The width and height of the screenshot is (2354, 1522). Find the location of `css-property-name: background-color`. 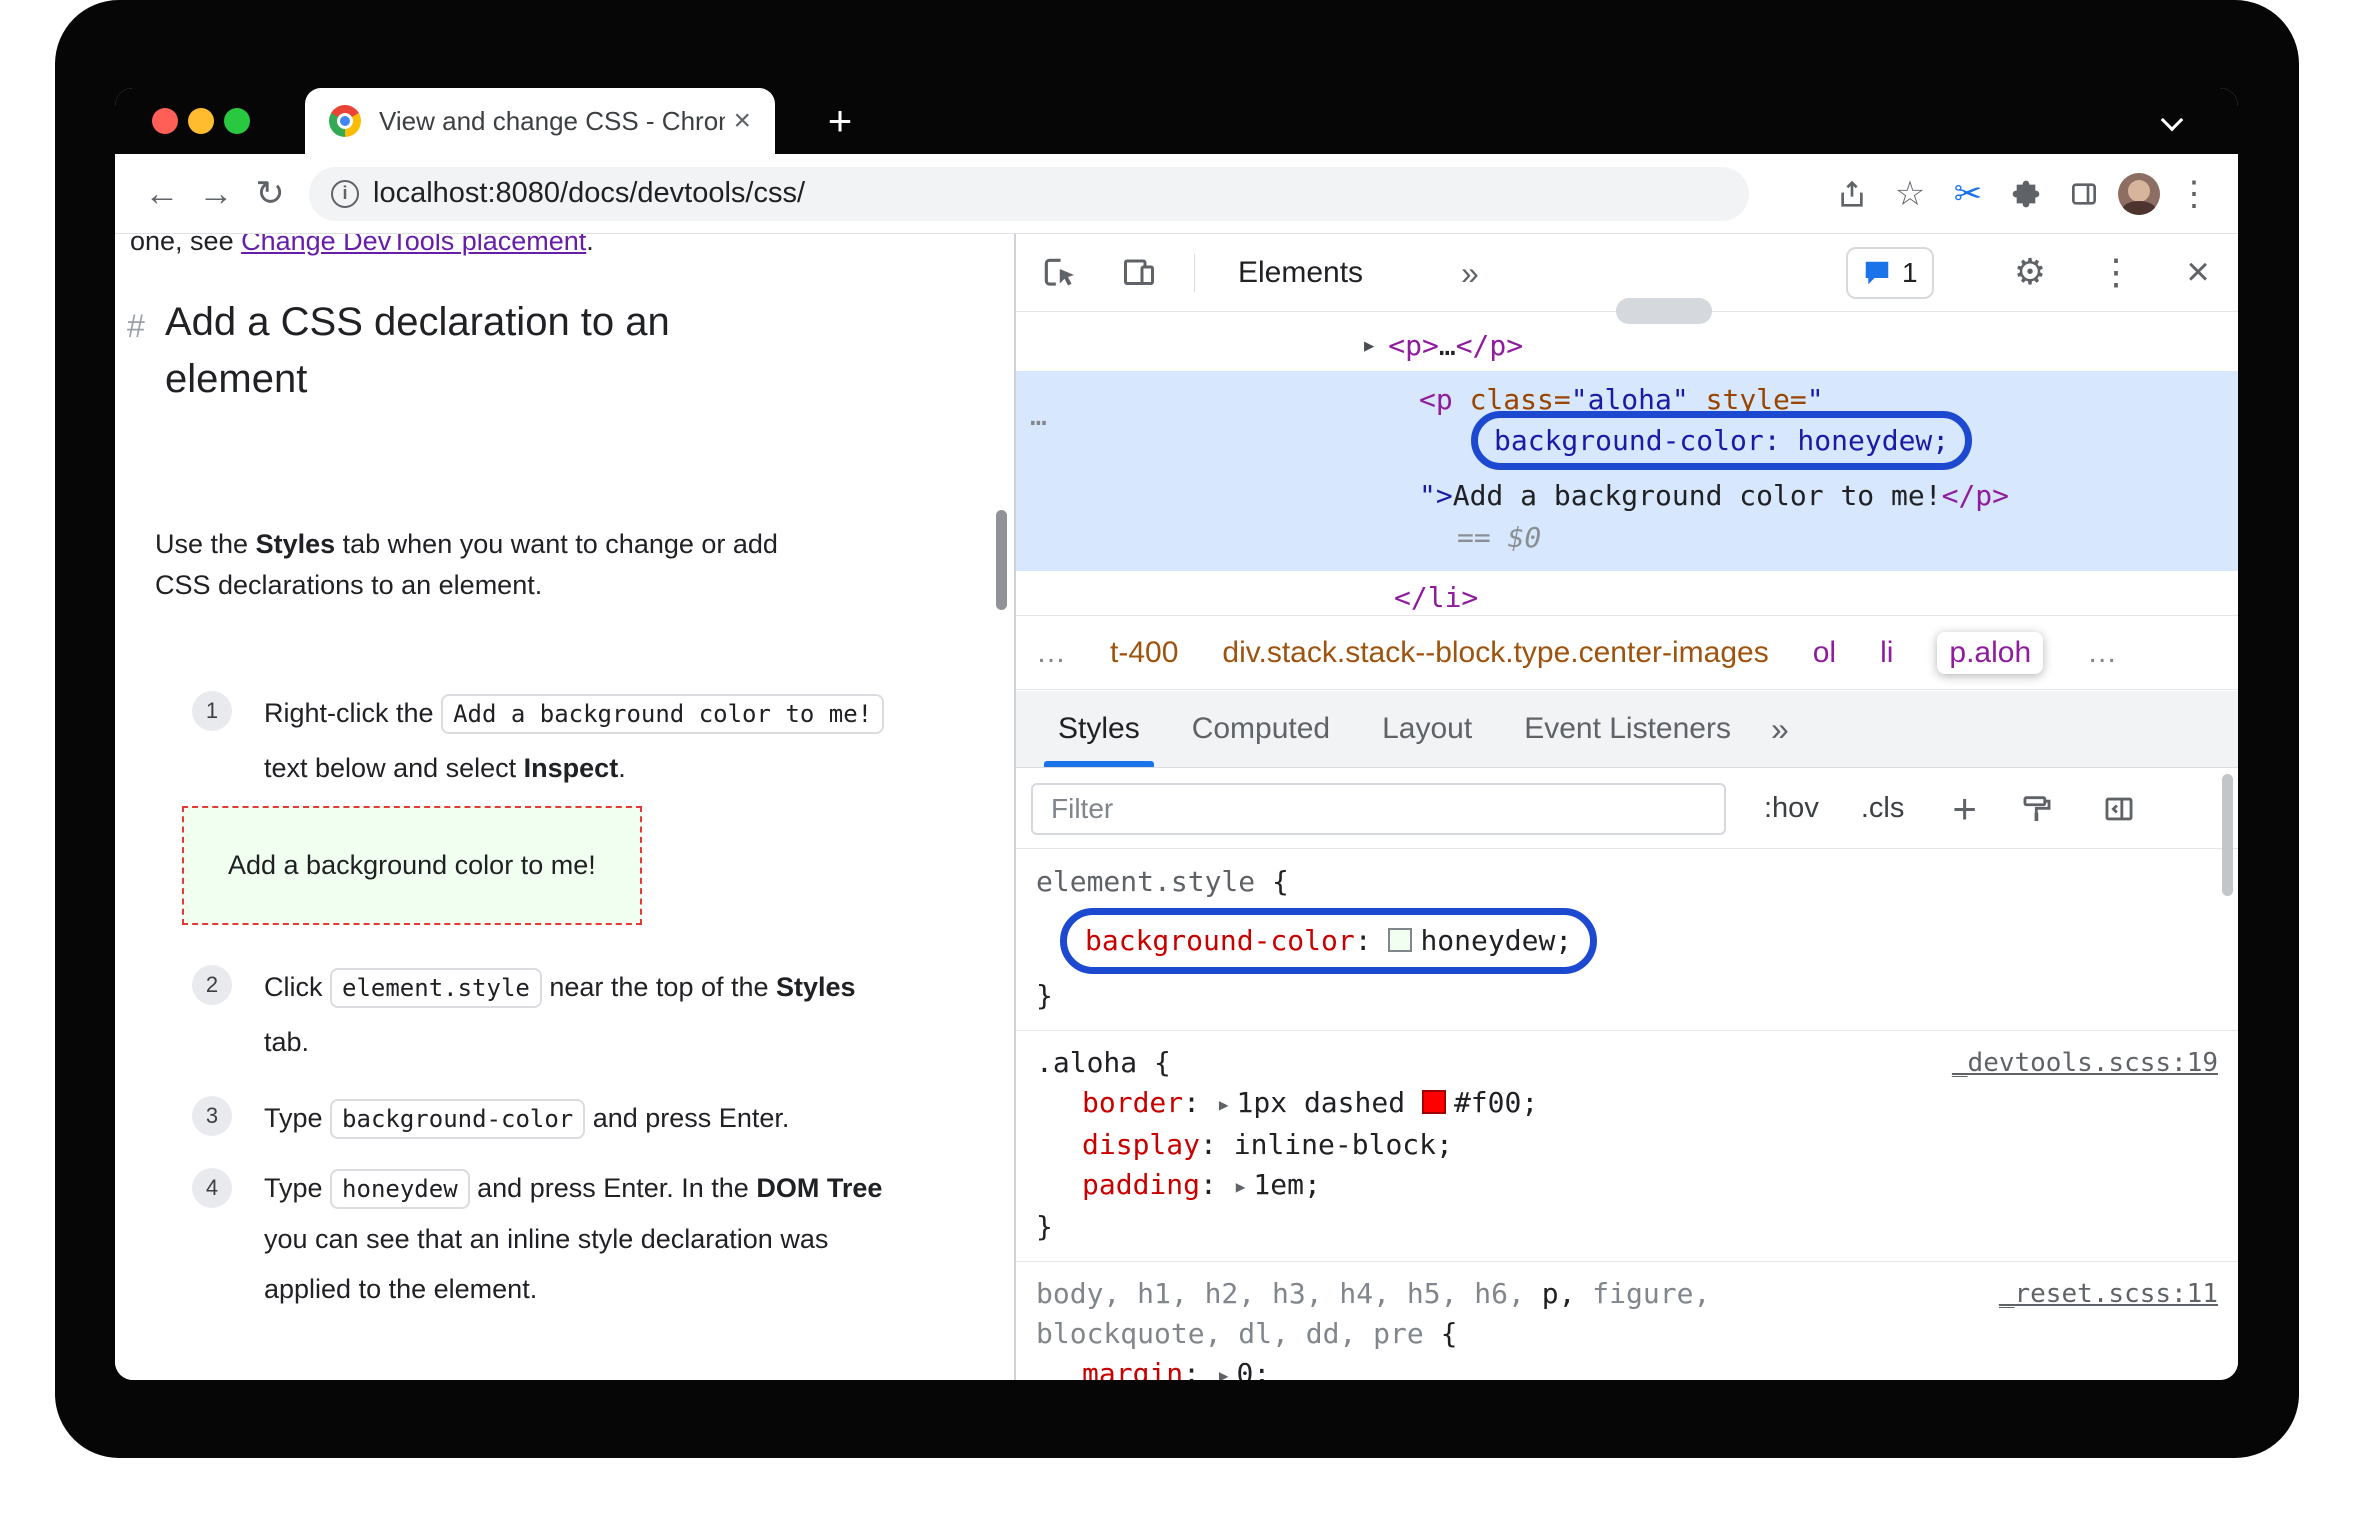

css-property-name: background-color is located at coordinates (1220, 940).